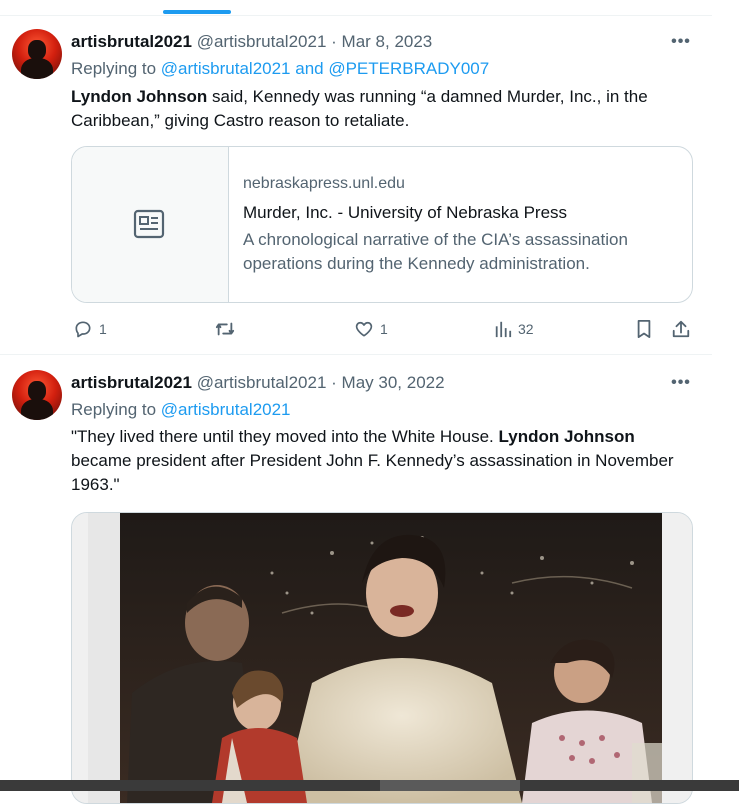  I want to click on bookmark-icon, so click(644, 329).